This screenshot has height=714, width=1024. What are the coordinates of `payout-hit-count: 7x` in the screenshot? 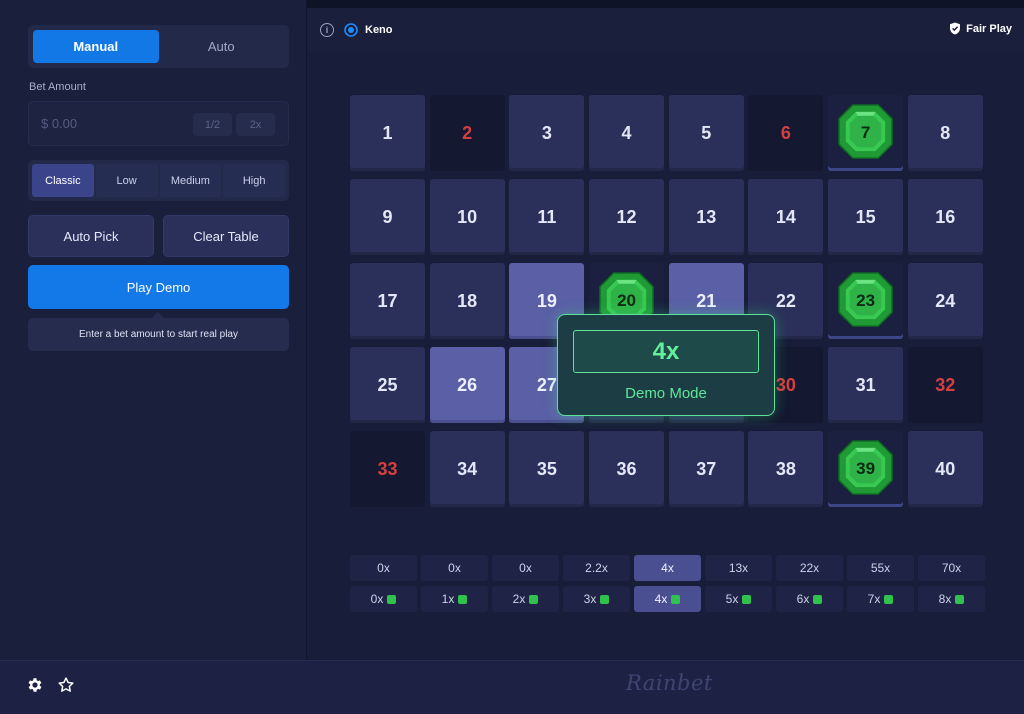 It's located at (880, 599).